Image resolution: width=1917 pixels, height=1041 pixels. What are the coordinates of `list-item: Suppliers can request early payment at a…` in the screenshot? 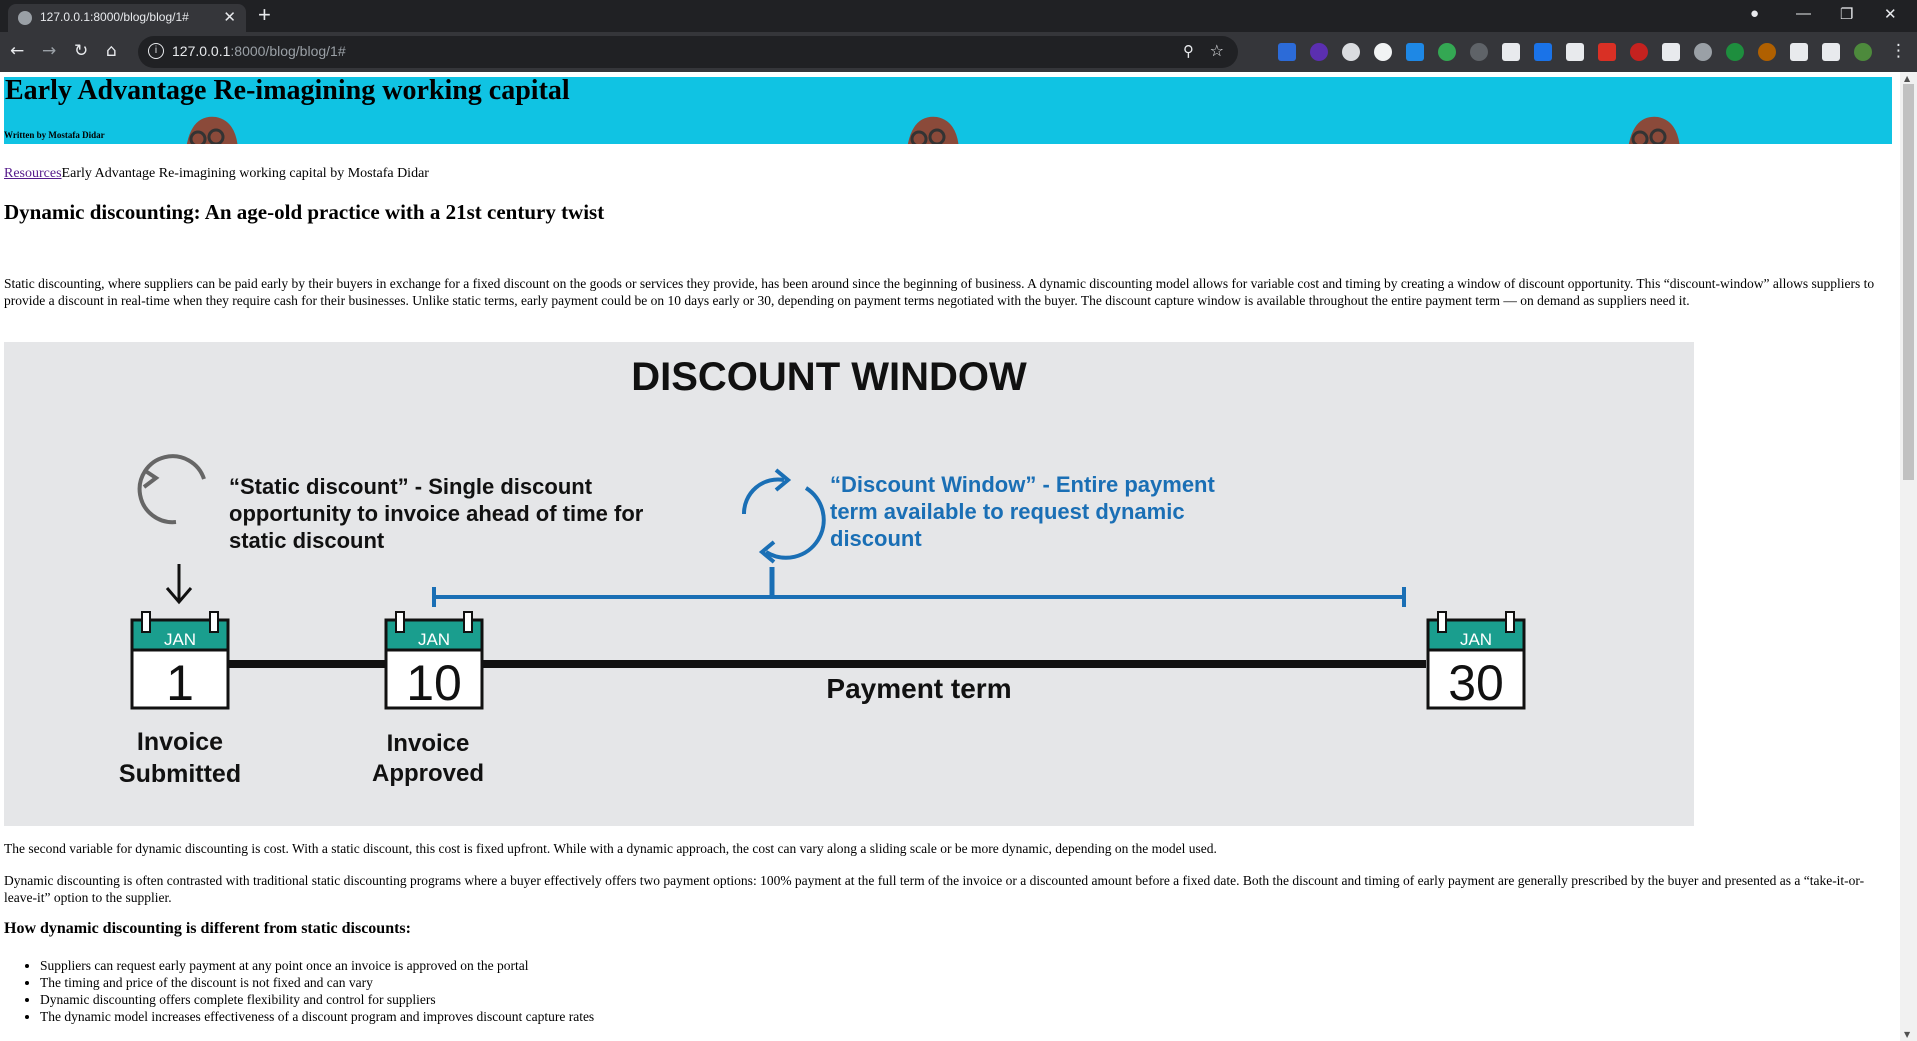 It's located at (317, 965).